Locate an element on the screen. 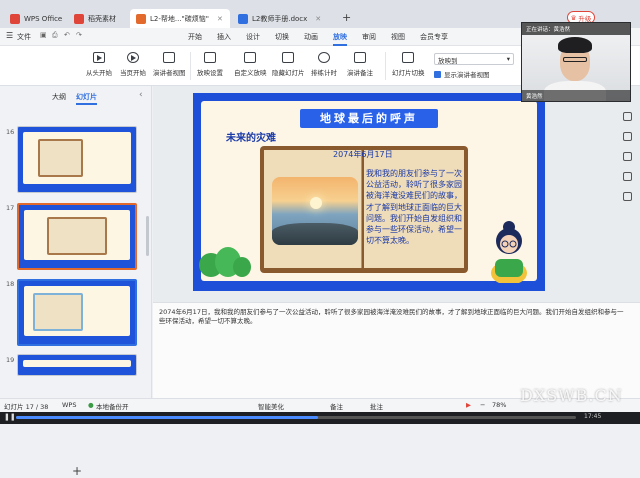  thumb-text-block is located at coordinates (60, 158).